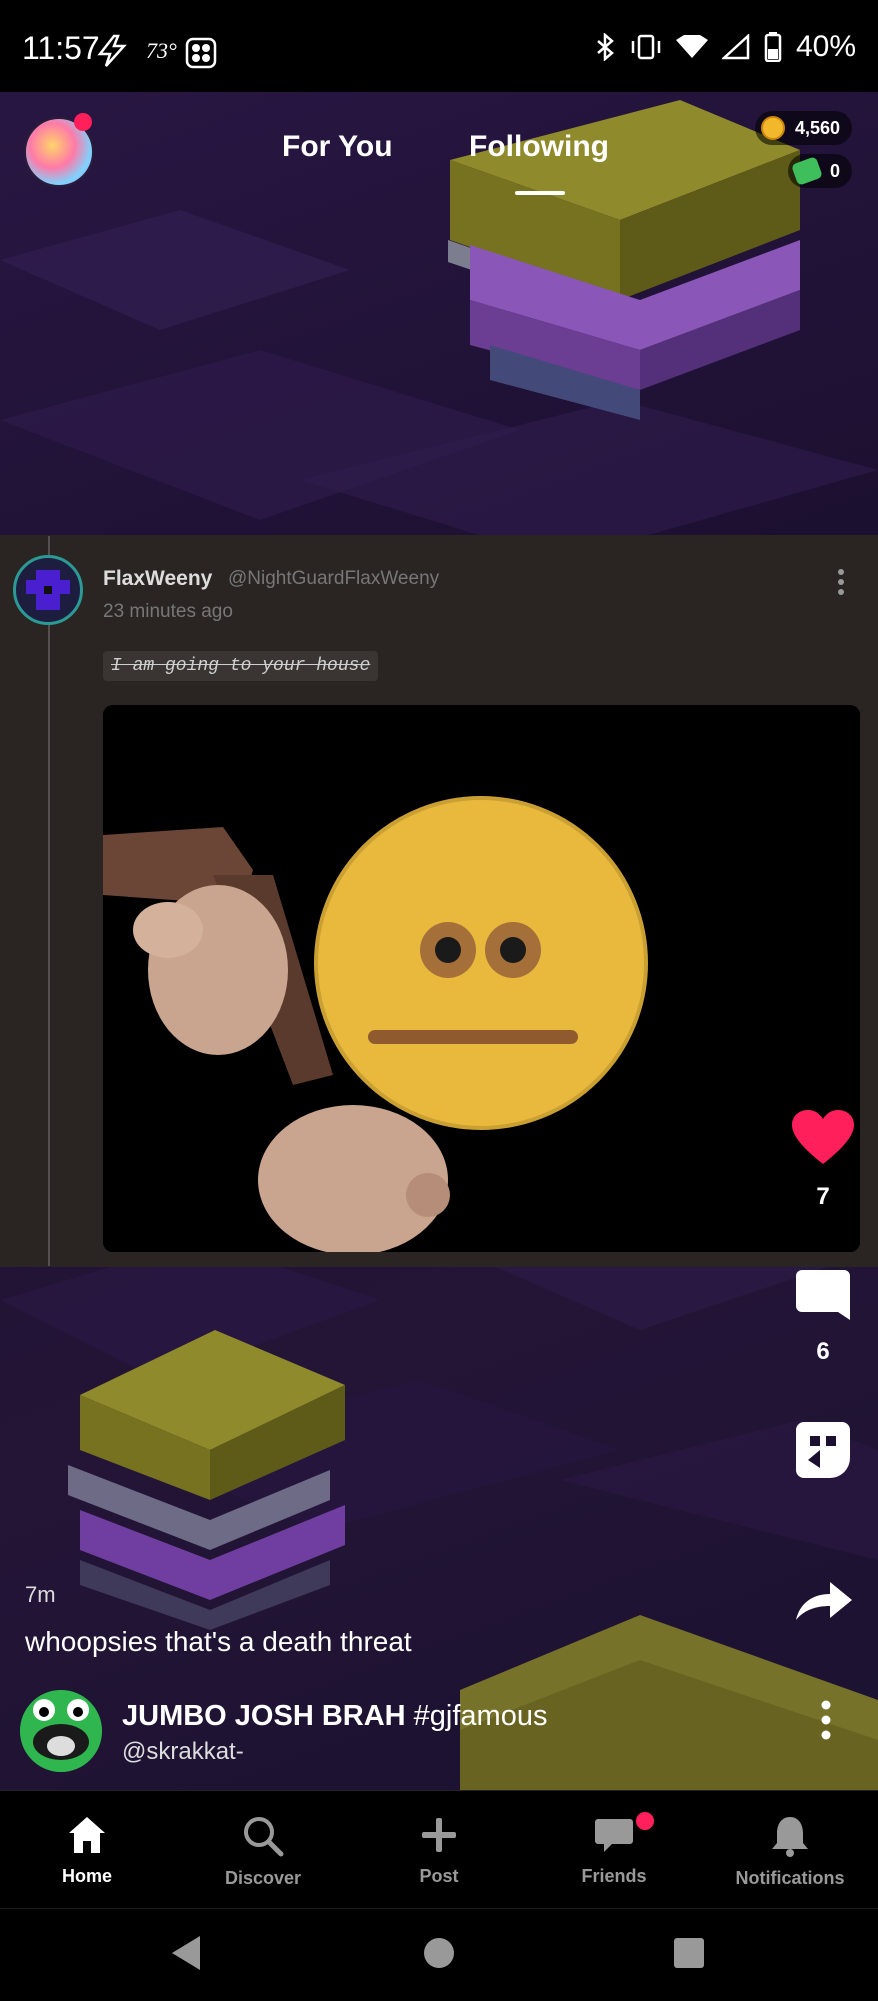 This screenshot has width=878, height=2001. I want to click on nav-home-label: Home, so click(86, 1876).